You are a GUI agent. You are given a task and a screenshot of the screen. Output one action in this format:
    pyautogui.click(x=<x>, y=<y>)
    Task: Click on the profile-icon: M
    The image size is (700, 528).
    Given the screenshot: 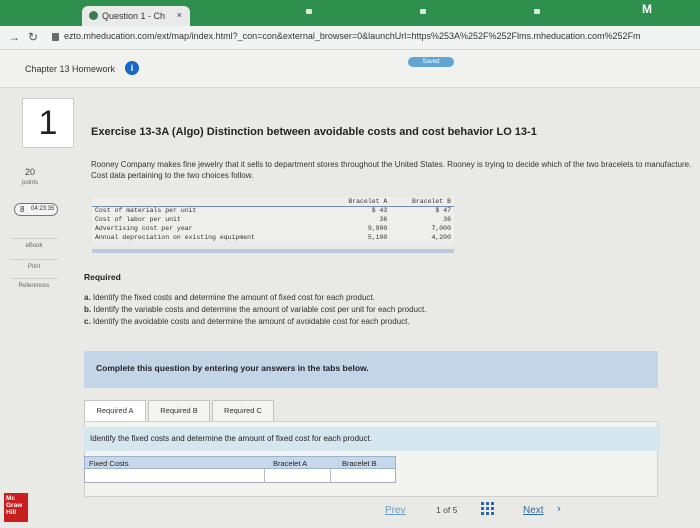 What is the action you would take?
    pyautogui.click(x=647, y=10)
    